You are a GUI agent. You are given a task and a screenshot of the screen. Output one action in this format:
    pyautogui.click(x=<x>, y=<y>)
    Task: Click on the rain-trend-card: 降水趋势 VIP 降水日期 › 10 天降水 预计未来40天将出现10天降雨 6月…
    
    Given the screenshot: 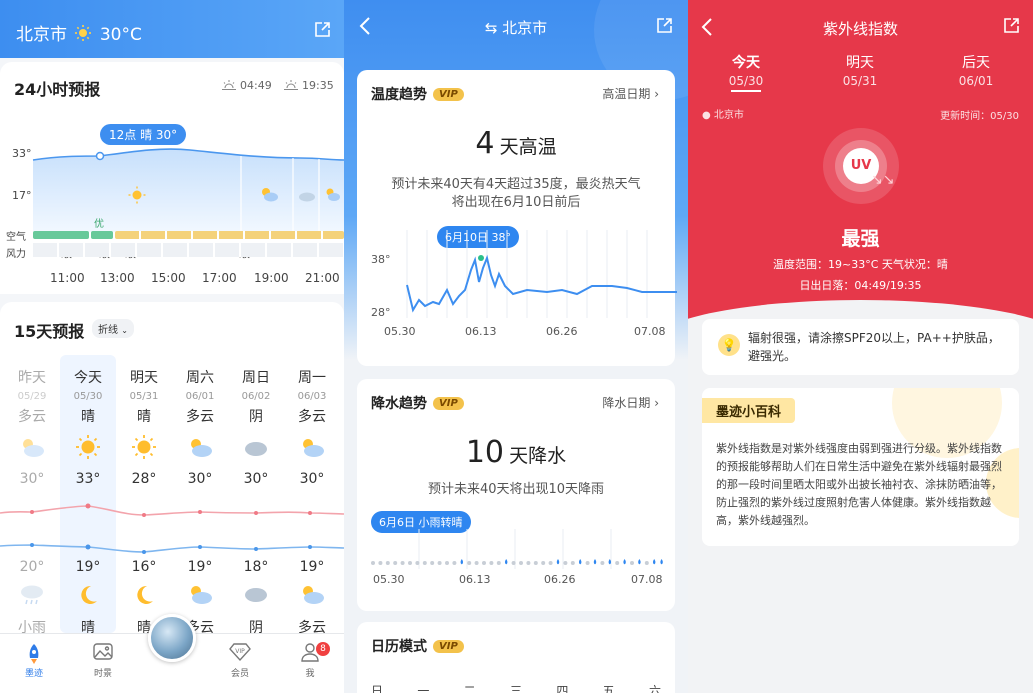 What is the action you would take?
    pyautogui.click(x=516, y=495)
    